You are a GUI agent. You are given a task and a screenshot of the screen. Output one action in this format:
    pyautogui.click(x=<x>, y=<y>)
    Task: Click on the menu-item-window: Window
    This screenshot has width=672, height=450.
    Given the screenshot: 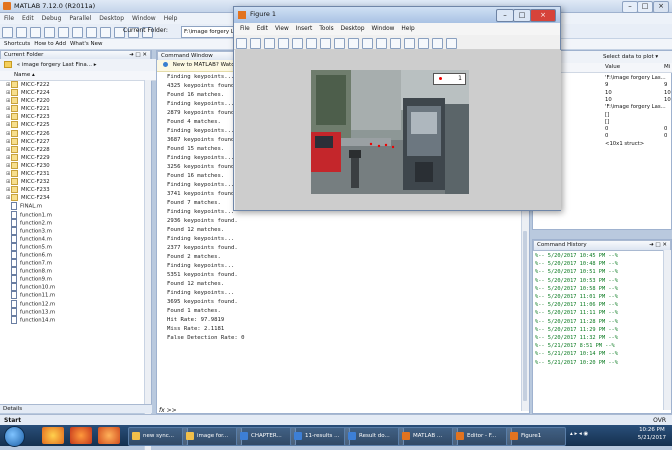 What is the action you would take?
    pyautogui.click(x=144, y=18)
    